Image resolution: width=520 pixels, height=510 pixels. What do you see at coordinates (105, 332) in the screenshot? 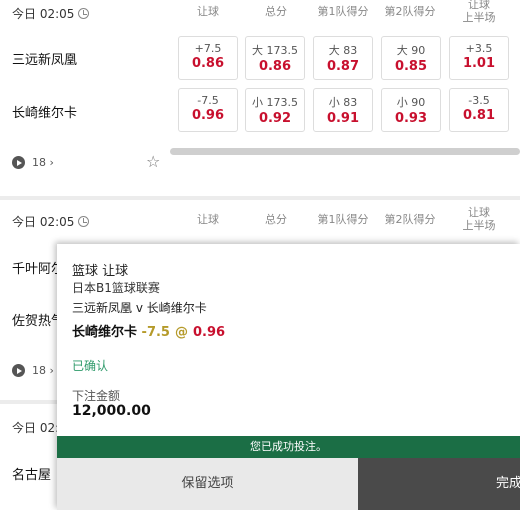
I see `slip-selection-team: 长崎维尔卡` at bounding box center [105, 332].